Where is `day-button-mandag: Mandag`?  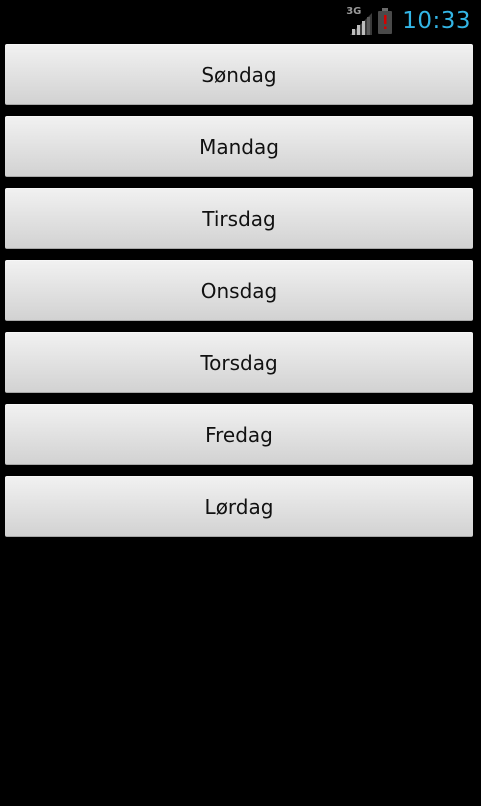 day-button-mandag: Mandag is located at coordinates (239, 146).